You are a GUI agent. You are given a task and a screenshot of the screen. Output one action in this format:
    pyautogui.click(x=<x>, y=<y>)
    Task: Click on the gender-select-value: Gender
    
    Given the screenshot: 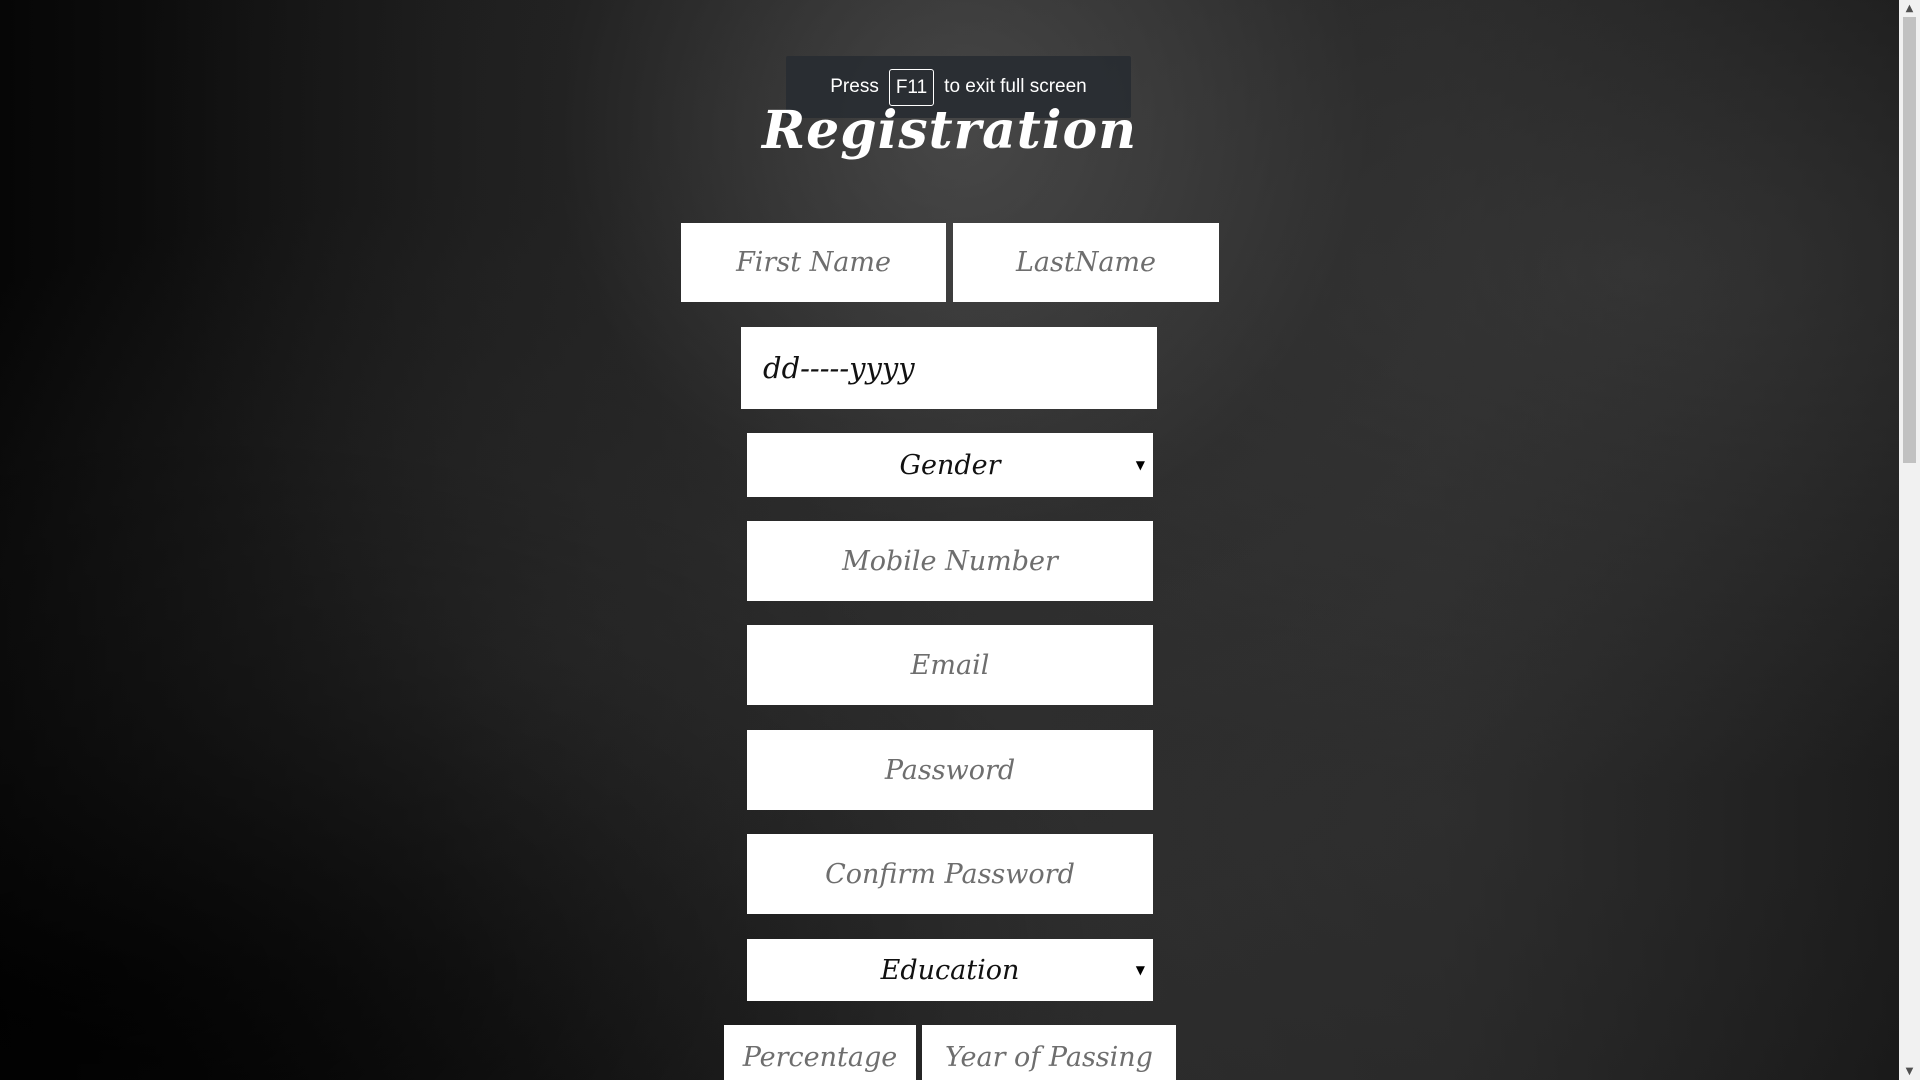 What is the action you would take?
    pyautogui.click(x=950, y=465)
    